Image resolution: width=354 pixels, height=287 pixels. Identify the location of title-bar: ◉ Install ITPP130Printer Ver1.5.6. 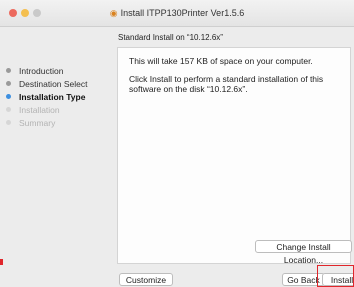
(177, 13).